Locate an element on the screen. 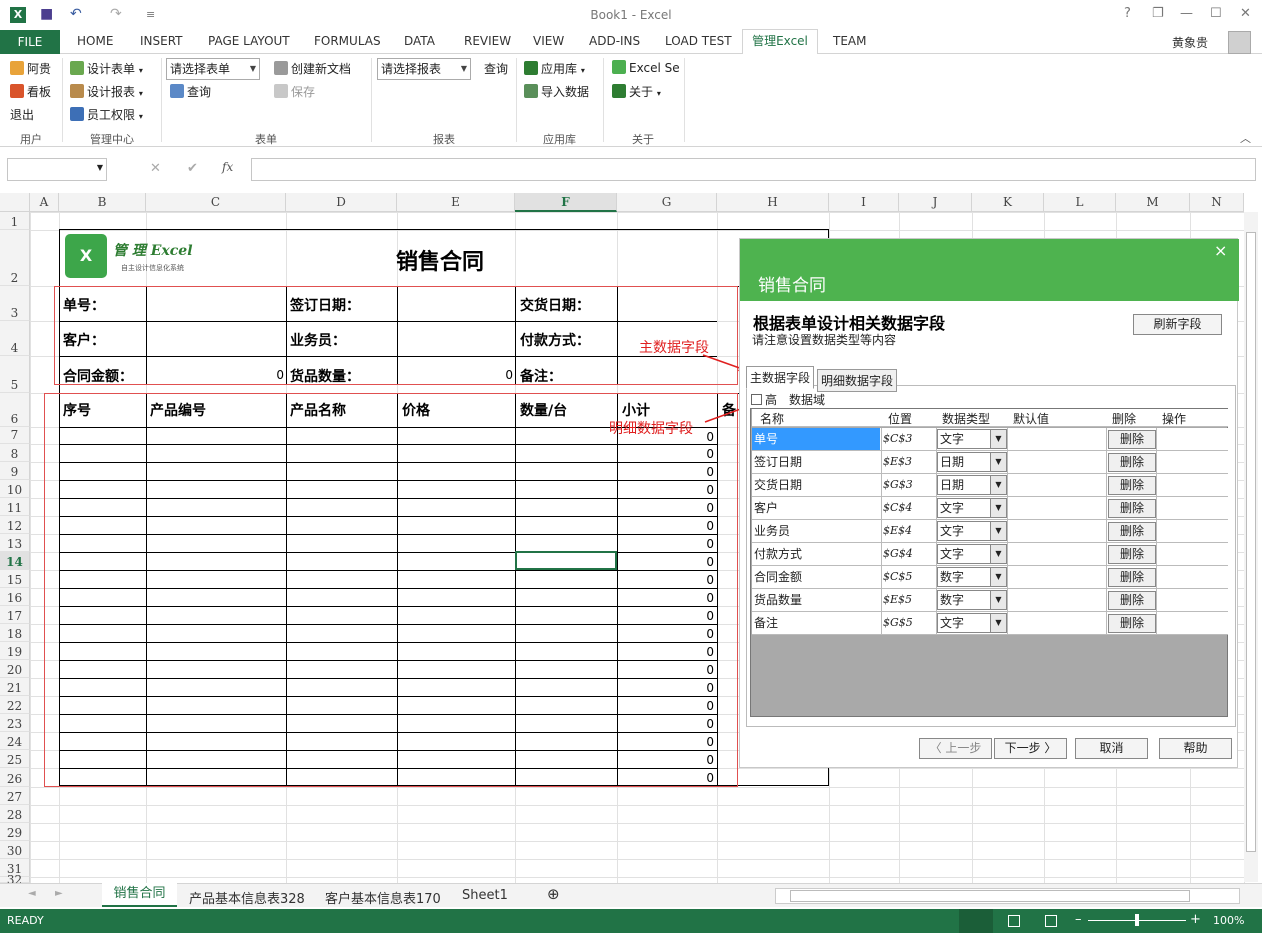 The height and width of the screenshot is (933, 1262). add-sheet-icon: ⊕ is located at coordinates (553, 894).